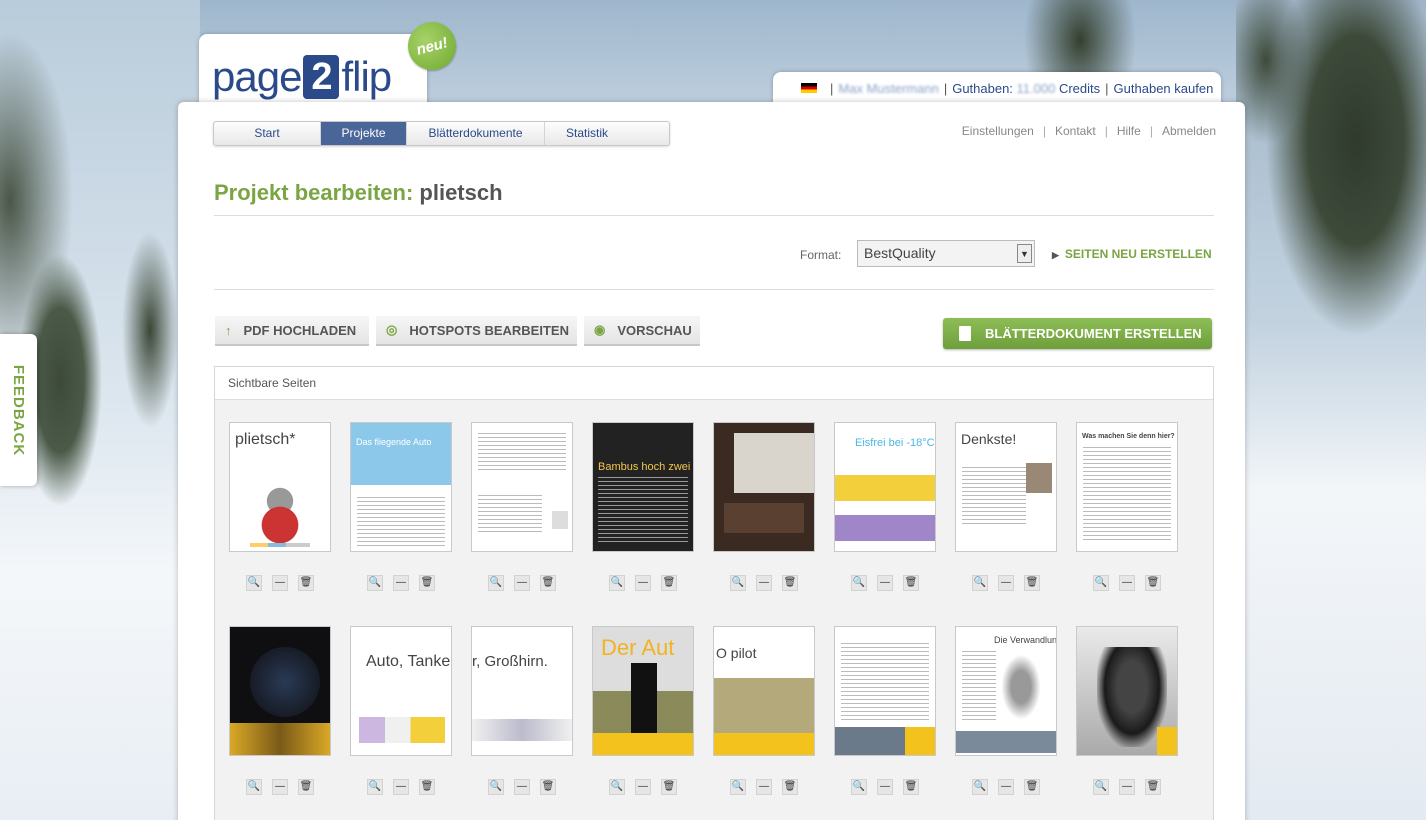 The height and width of the screenshot is (820, 1426). I want to click on credits-value: 11.000, so click(1036, 88).